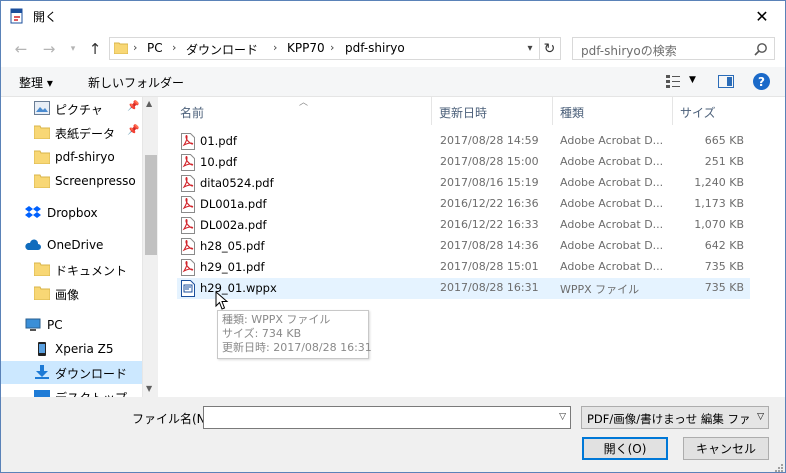 Image resolution: width=786 pixels, height=473 pixels. I want to click on column-header-type: 種類, so click(572, 112).